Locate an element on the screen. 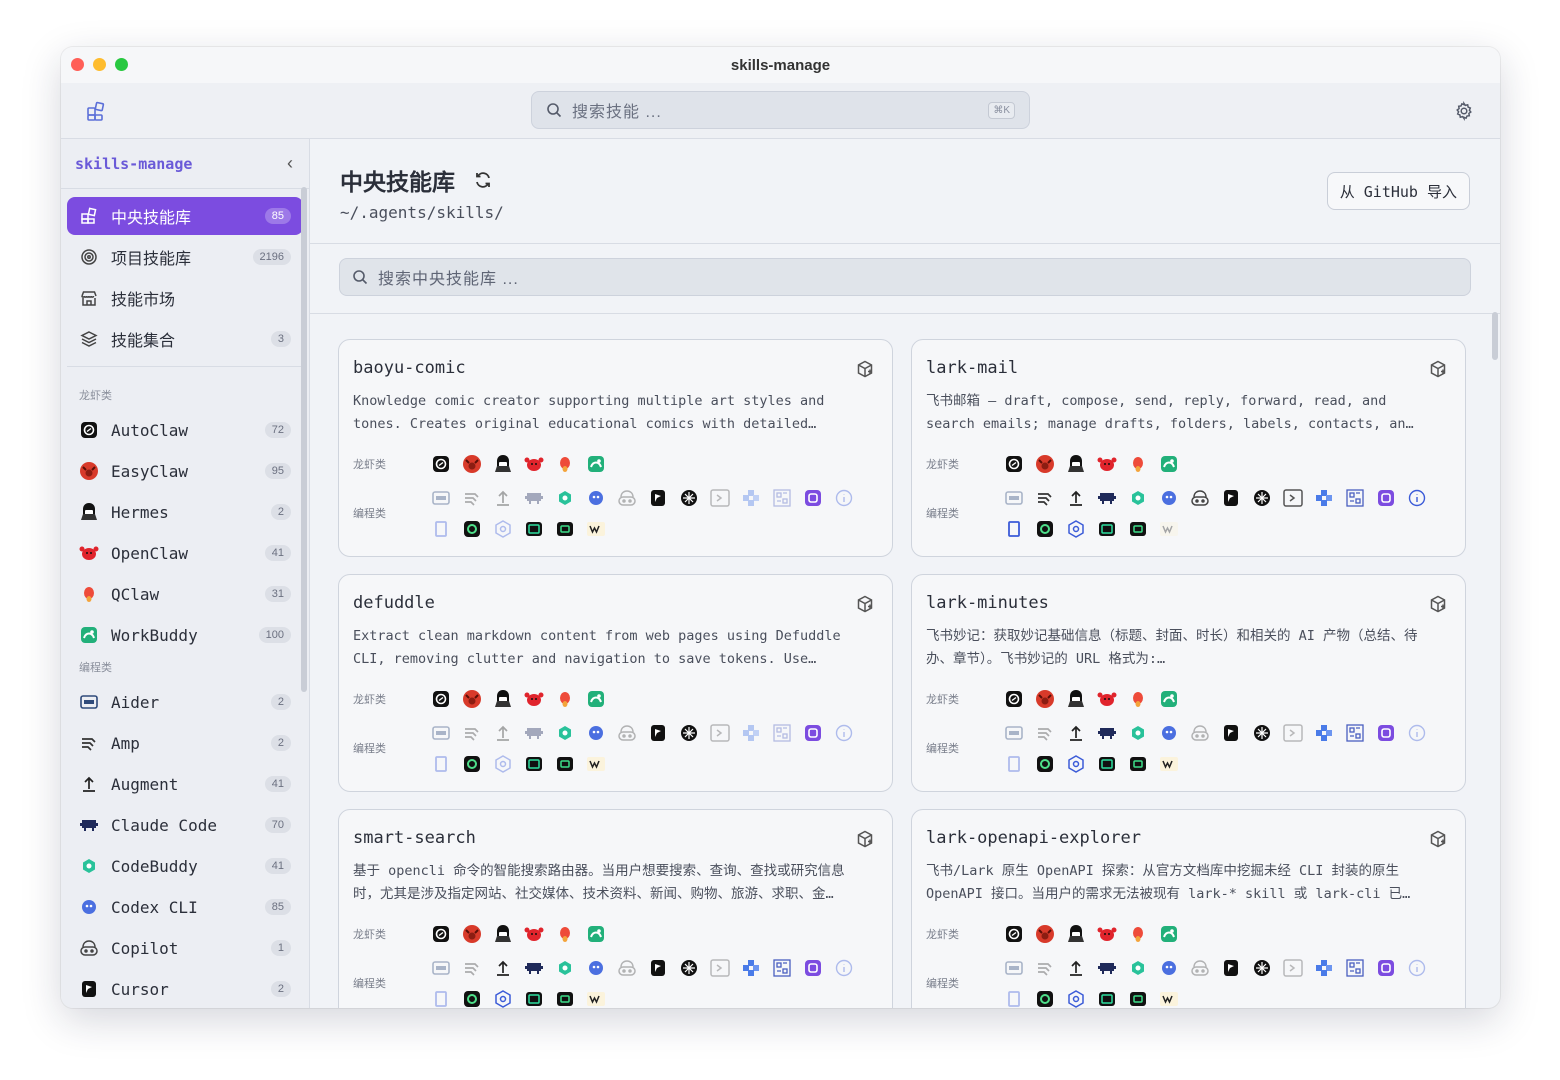 The width and height of the screenshot is (1560, 1080). sidebar-item-marketplace: 技能市场 is located at coordinates (185, 298).